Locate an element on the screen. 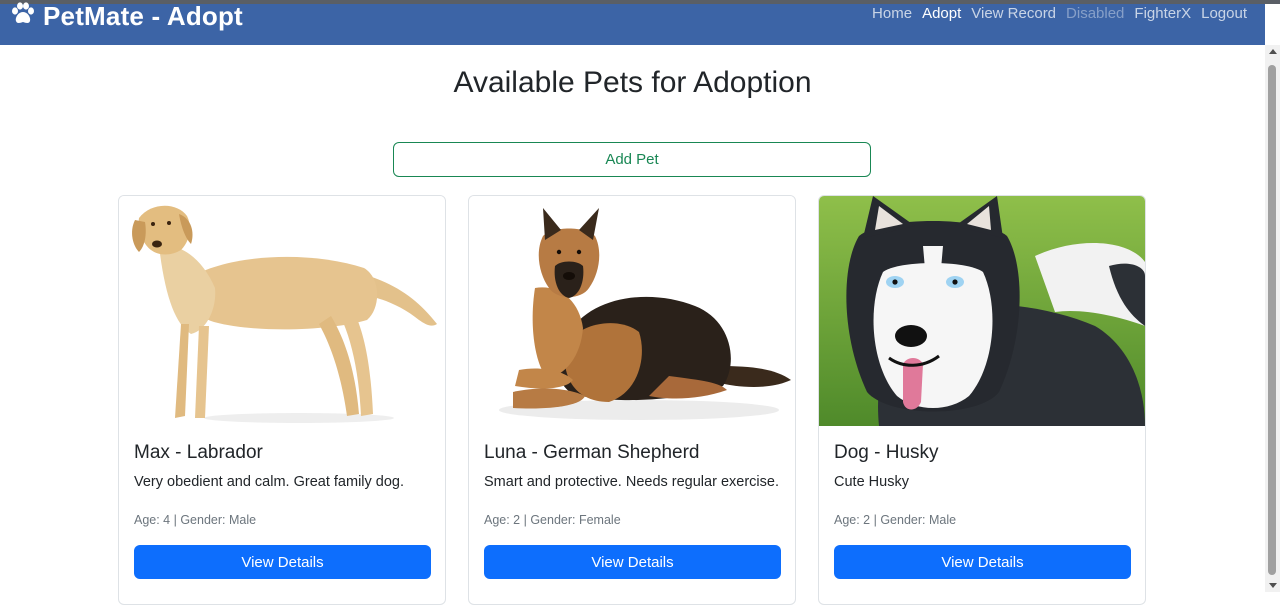 The height and width of the screenshot is (605, 1280). husky-photo is located at coordinates (982, 311).